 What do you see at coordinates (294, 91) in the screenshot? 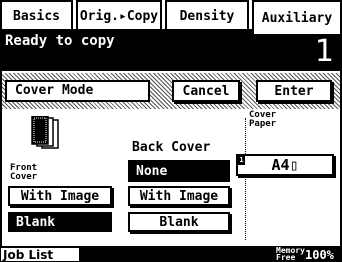
I see `enter-button: Enter` at bounding box center [294, 91].